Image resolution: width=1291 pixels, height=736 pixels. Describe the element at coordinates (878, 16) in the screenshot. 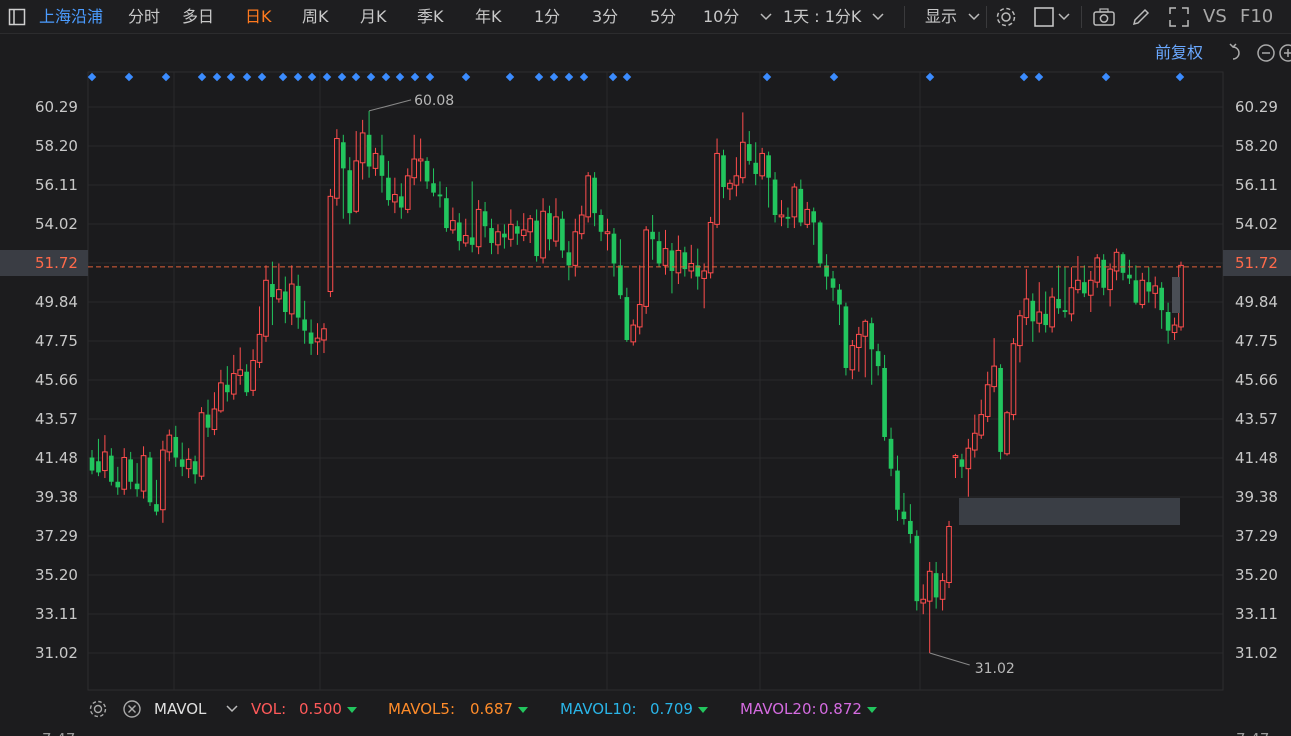

I see `range-chevron-icon` at that location.